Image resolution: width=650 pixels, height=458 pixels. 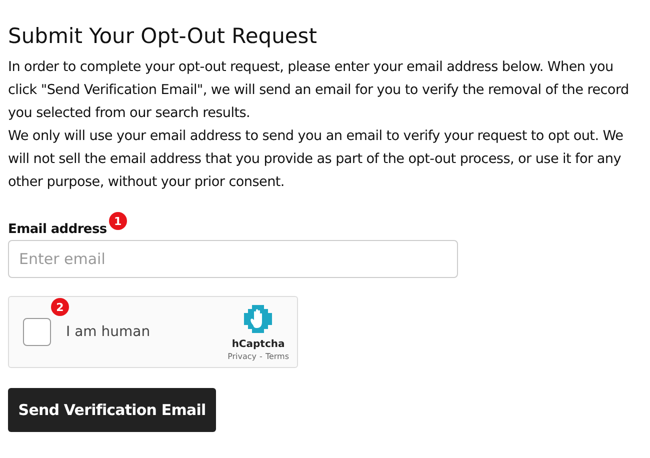 What do you see at coordinates (233, 259) in the screenshot?
I see `email-field: Enter email` at bounding box center [233, 259].